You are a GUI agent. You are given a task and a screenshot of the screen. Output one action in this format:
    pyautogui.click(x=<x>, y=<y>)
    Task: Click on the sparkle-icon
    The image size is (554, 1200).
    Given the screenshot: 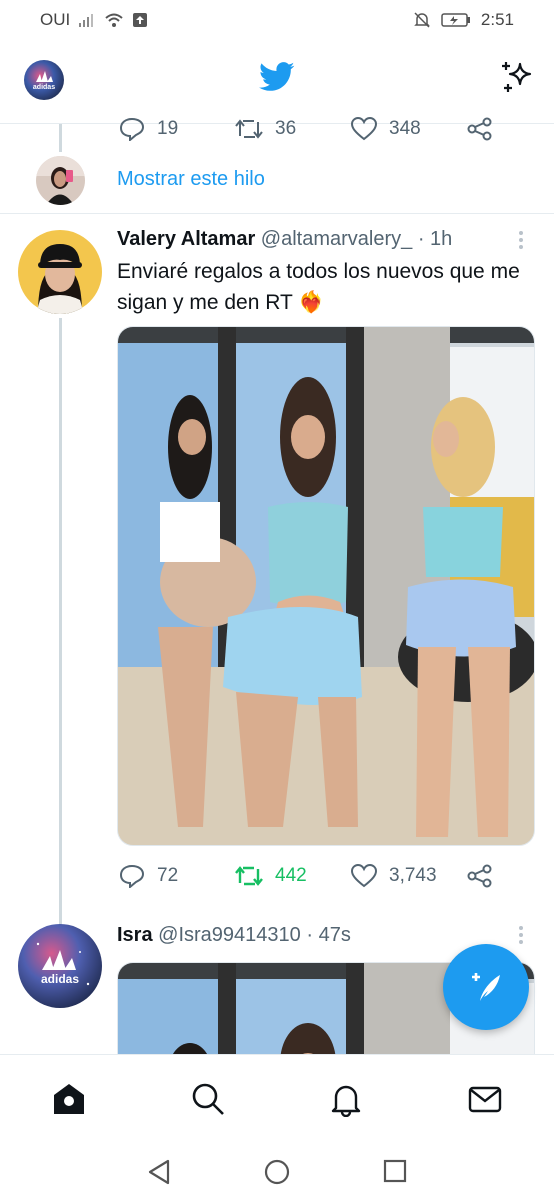 What is the action you would take?
    pyautogui.click(x=517, y=79)
    